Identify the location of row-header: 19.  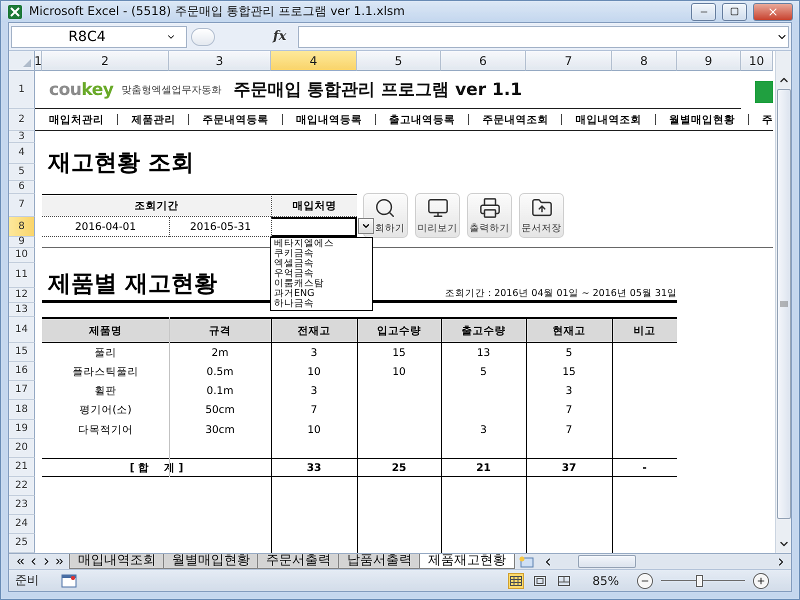
(22, 429).